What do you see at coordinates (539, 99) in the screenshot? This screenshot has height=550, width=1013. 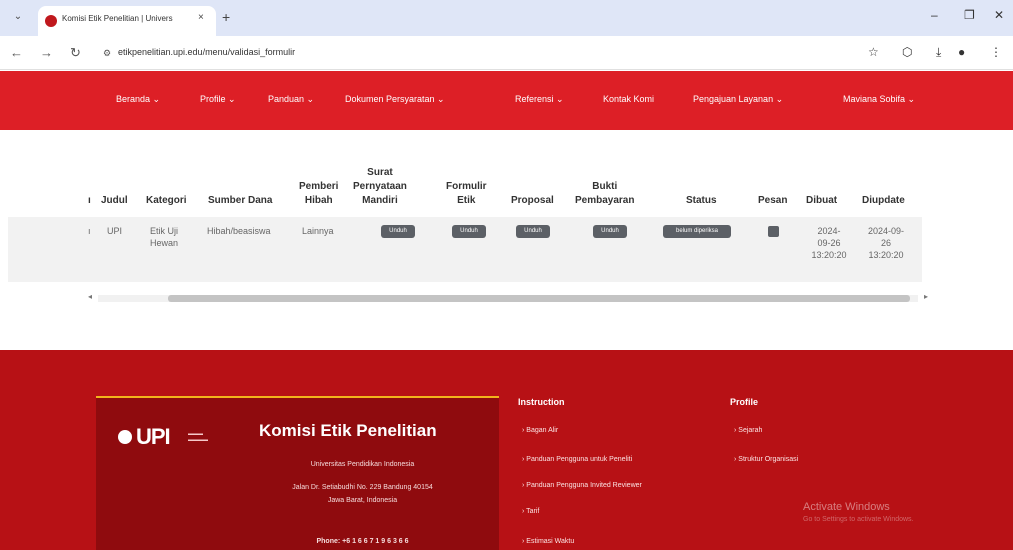 I see `nav-item-referensi: Referensi ⌄` at bounding box center [539, 99].